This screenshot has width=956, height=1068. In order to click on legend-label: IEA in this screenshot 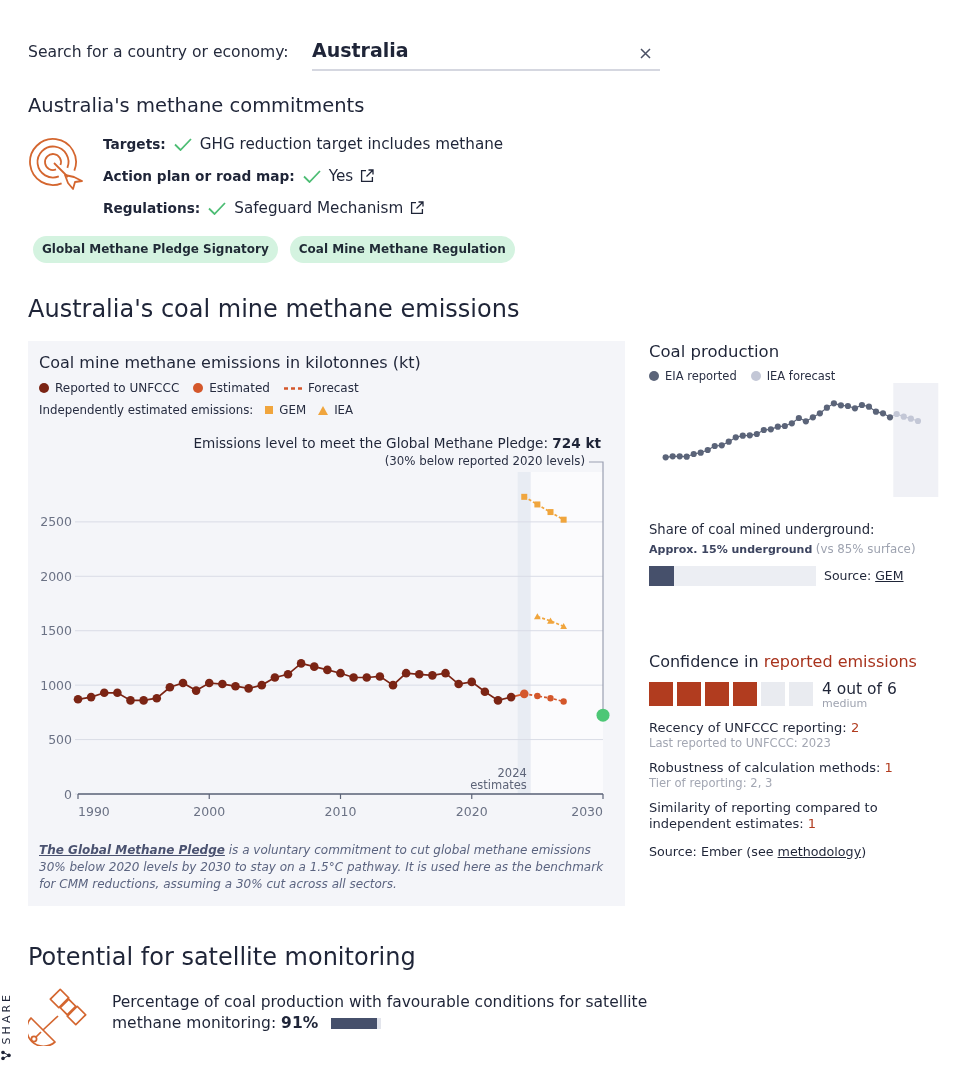, I will do `click(344, 410)`.